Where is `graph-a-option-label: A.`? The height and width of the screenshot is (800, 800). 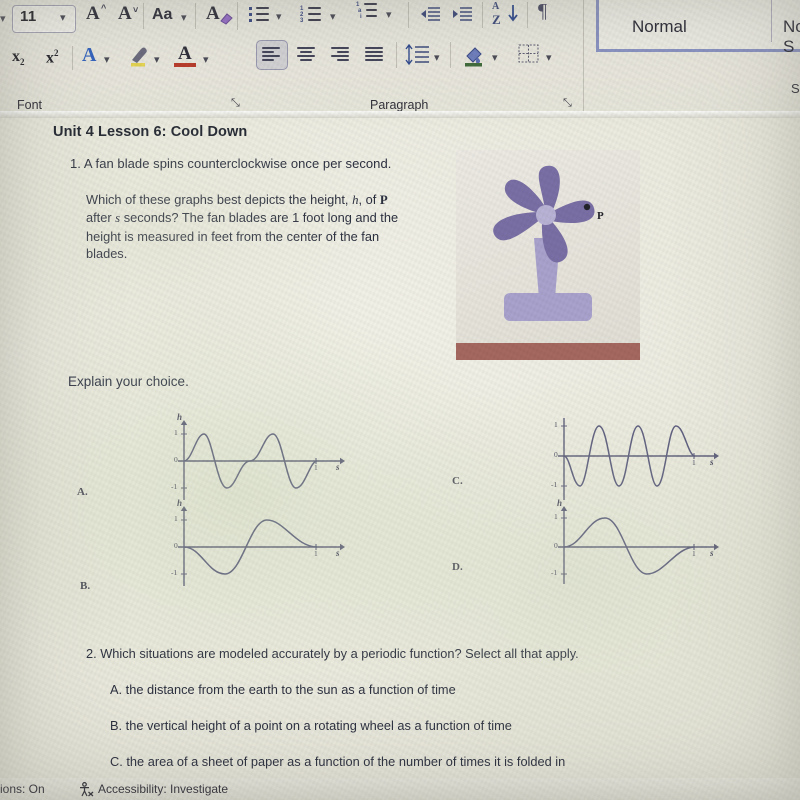 graph-a-option-label: A. is located at coordinates (82, 492).